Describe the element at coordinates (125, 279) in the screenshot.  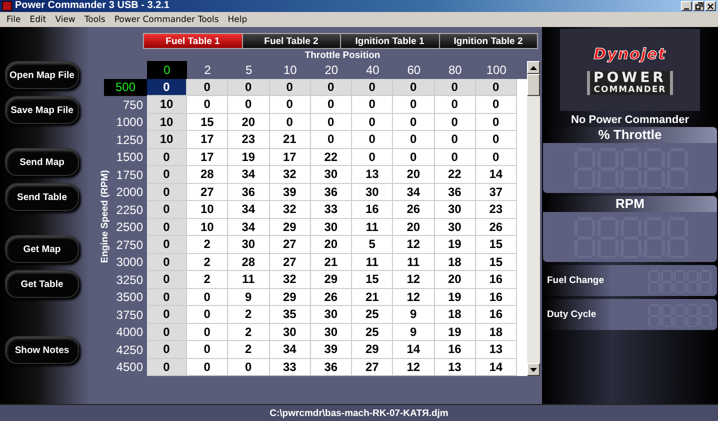
I see `row-header: 3250` at that location.